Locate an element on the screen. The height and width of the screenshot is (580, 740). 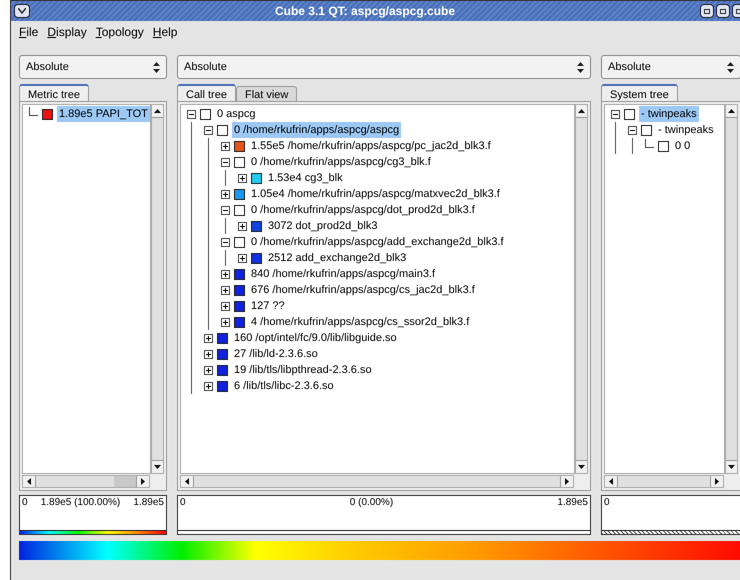
tree-item: 0 /home/rkufrin/apps/aspcg/add_exchange2d_blk3.f is located at coordinates (377, 242).